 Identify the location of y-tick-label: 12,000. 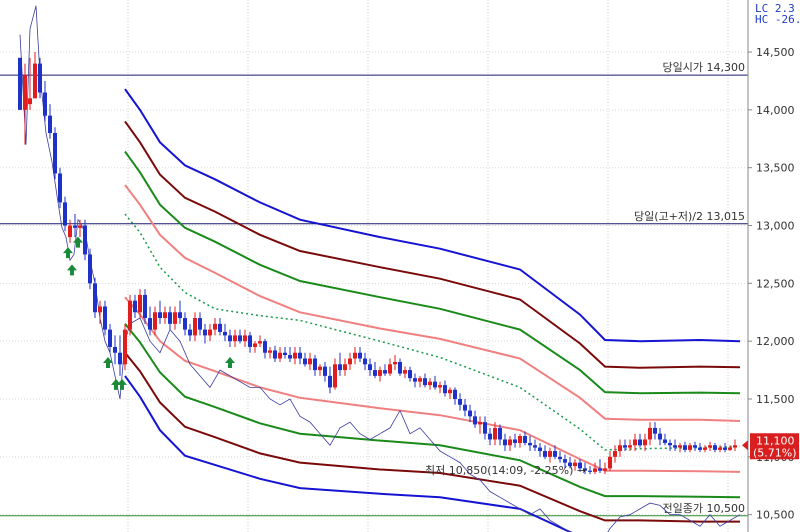
(775, 341).